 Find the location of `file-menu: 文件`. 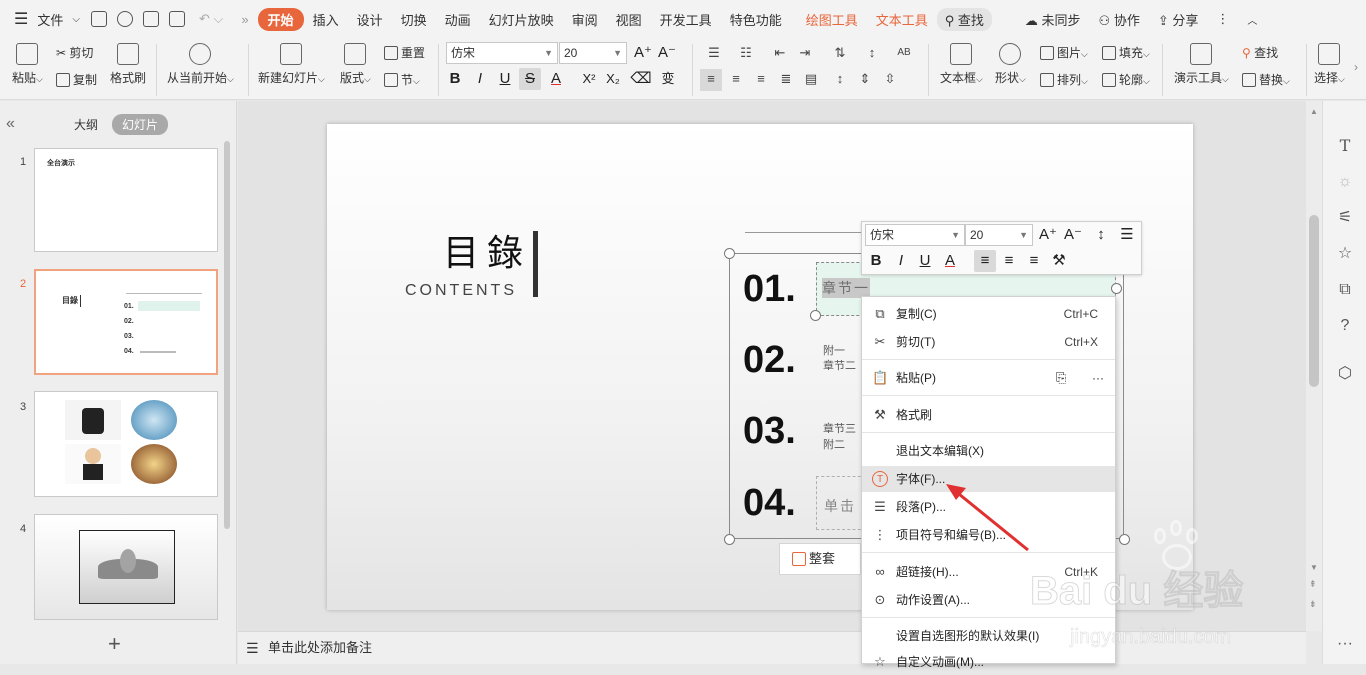

file-menu: 文件 is located at coordinates (54, 19).